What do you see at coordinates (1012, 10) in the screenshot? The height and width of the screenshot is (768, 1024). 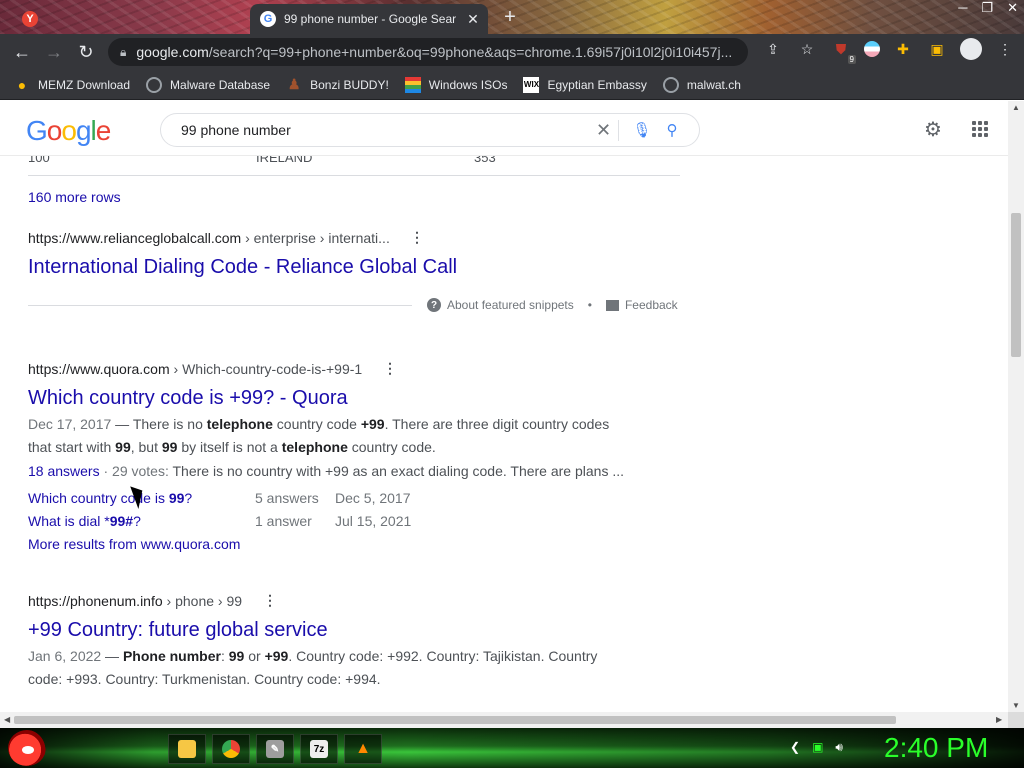 I see `close-window-icon: ✕` at bounding box center [1012, 10].